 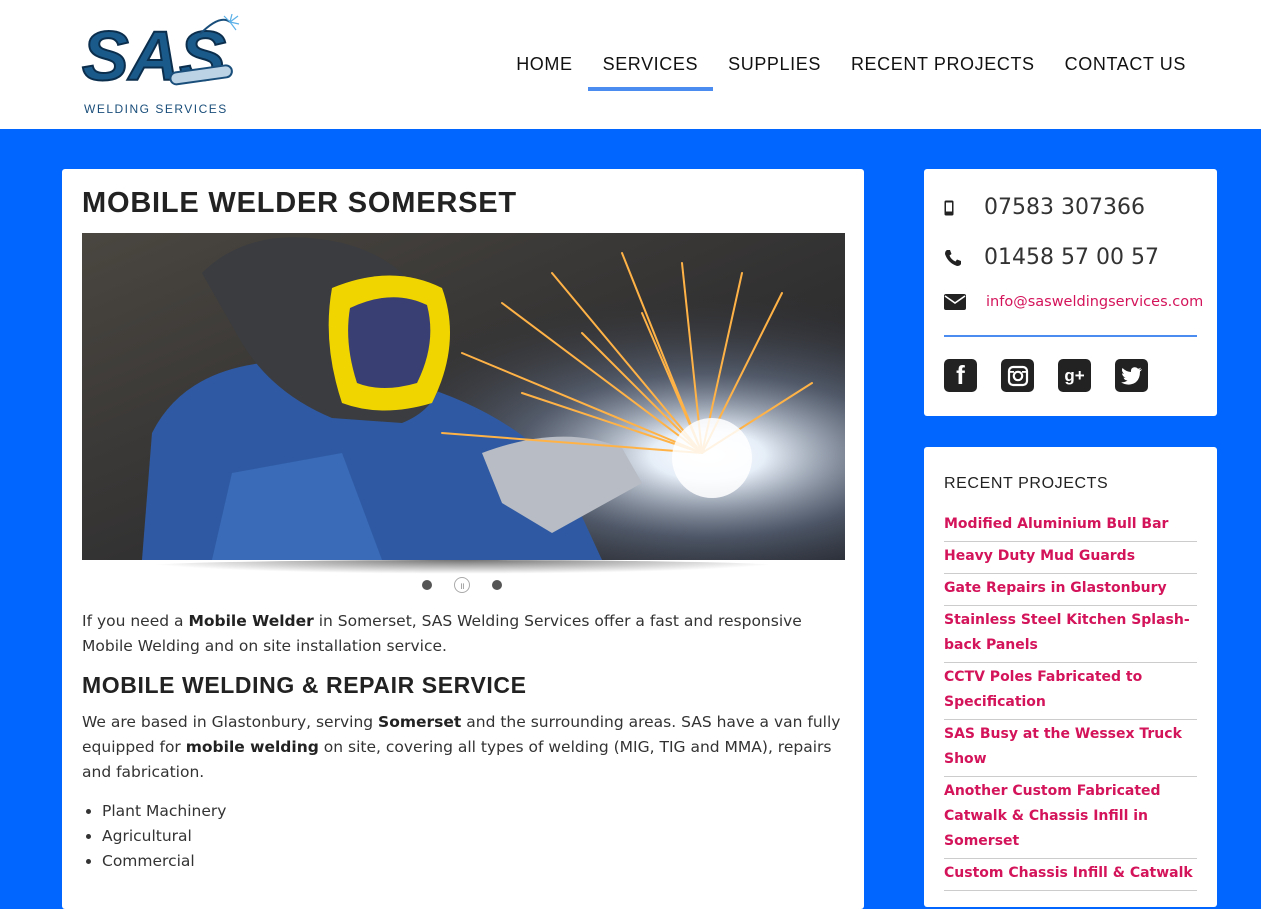 I want to click on slider-dots: ॥, so click(x=462, y=585).